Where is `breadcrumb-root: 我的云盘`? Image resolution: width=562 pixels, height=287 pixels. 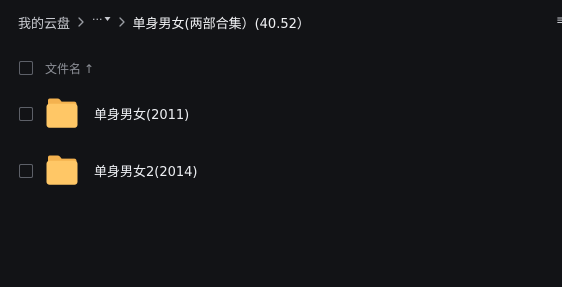 breadcrumb-root: 我的云盘 is located at coordinates (44, 22).